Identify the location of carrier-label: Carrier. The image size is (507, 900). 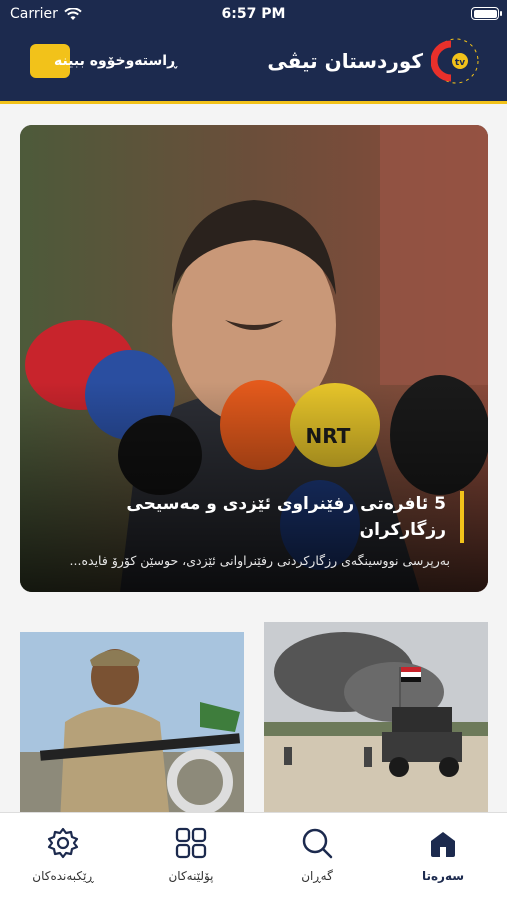
(34, 14).